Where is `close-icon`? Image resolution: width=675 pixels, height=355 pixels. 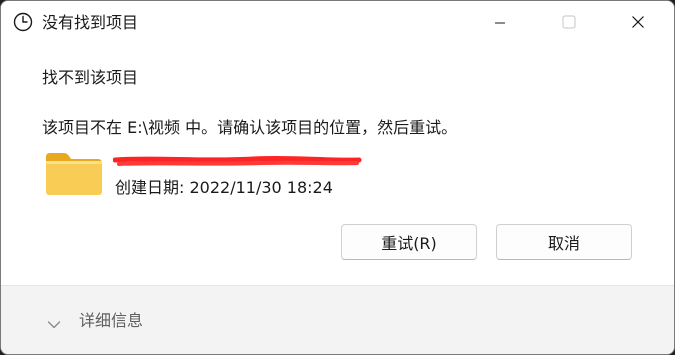 close-icon is located at coordinates (638, 23).